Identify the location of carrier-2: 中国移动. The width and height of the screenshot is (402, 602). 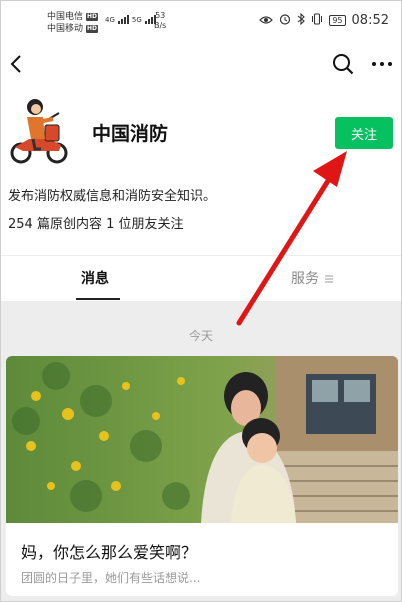
(65, 29).